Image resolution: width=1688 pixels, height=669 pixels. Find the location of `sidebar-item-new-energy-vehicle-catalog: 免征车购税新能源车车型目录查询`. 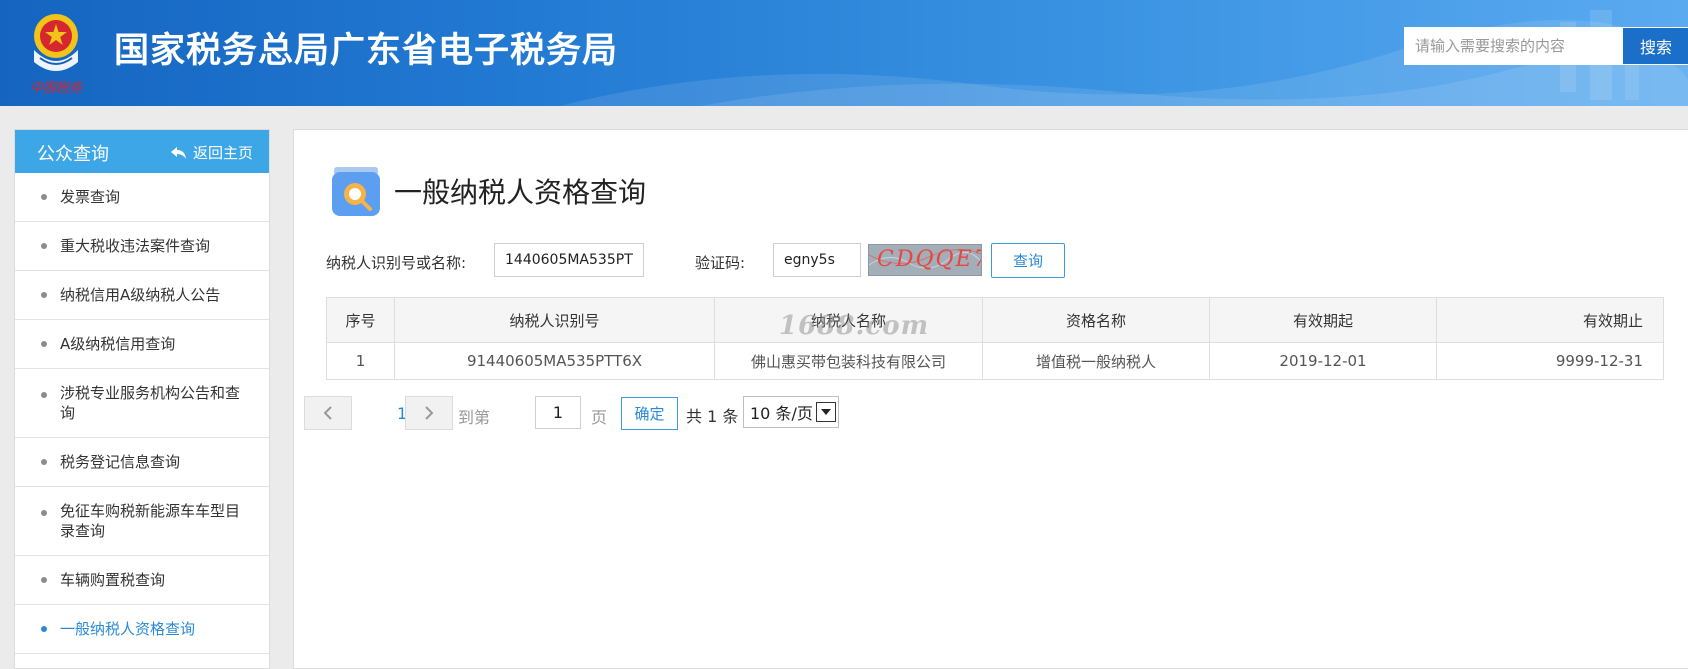

sidebar-item-new-energy-vehicle-catalog: 免征车购税新能源车车型目录查询 is located at coordinates (142, 521).